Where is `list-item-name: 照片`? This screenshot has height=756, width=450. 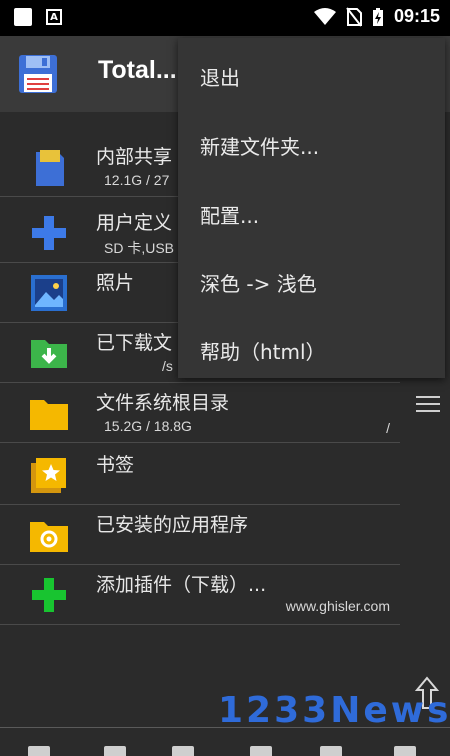
list-item-name: 照片 is located at coordinates (115, 283).